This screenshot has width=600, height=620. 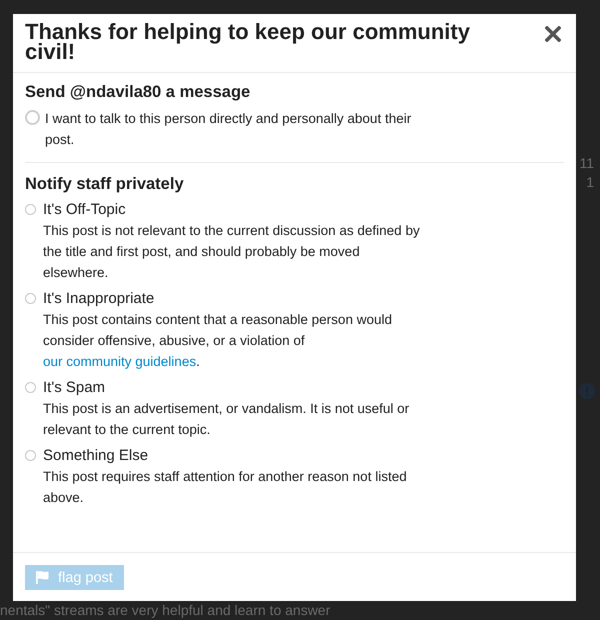 What do you see at coordinates (218, 341) in the screenshot?
I see `option-description: This post contains content that a reasonable person would consider offensive, abusive, or a violation of our community guidelines.` at bounding box center [218, 341].